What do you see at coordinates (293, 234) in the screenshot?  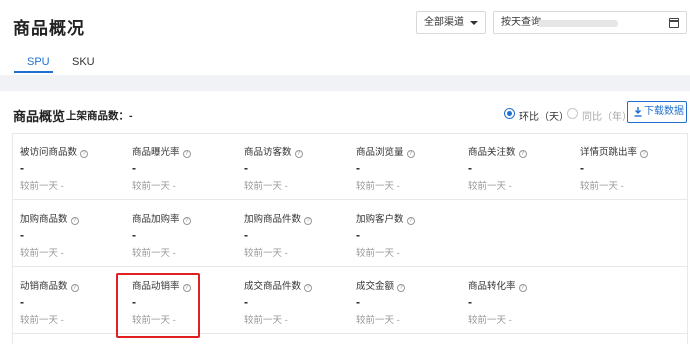 I see `metric-card: 加购商品件数? - 较前一天 -` at bounding box center [293, 234].